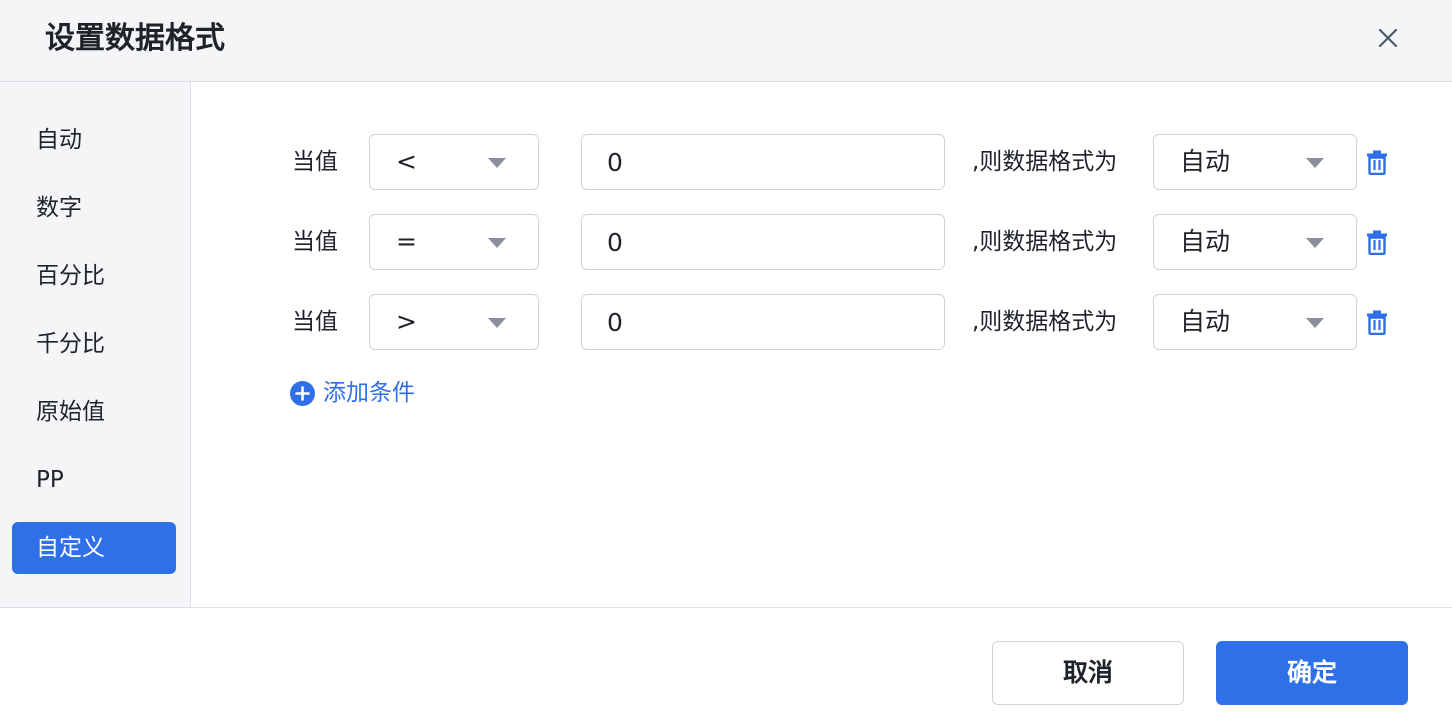 This screenshot has width=1452, height=728. I want to click on condition-row: 当值 < ,则数据格式为 自动, so click(822, 162).